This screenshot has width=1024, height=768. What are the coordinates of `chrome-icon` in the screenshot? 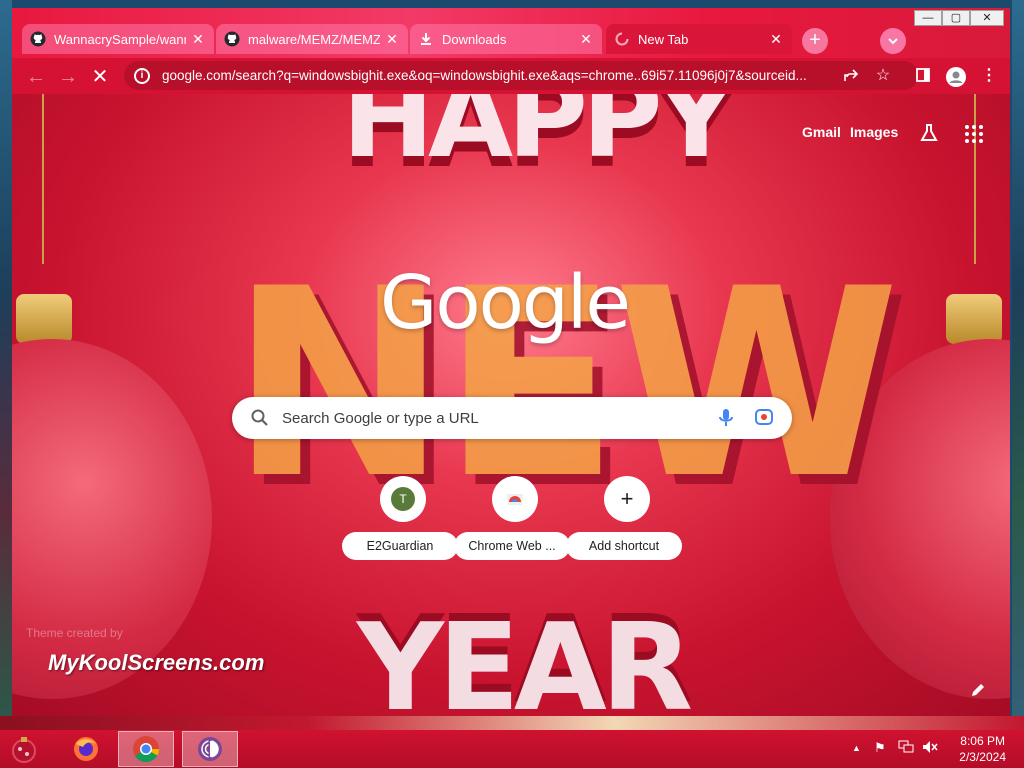 It's located at (146, 749).